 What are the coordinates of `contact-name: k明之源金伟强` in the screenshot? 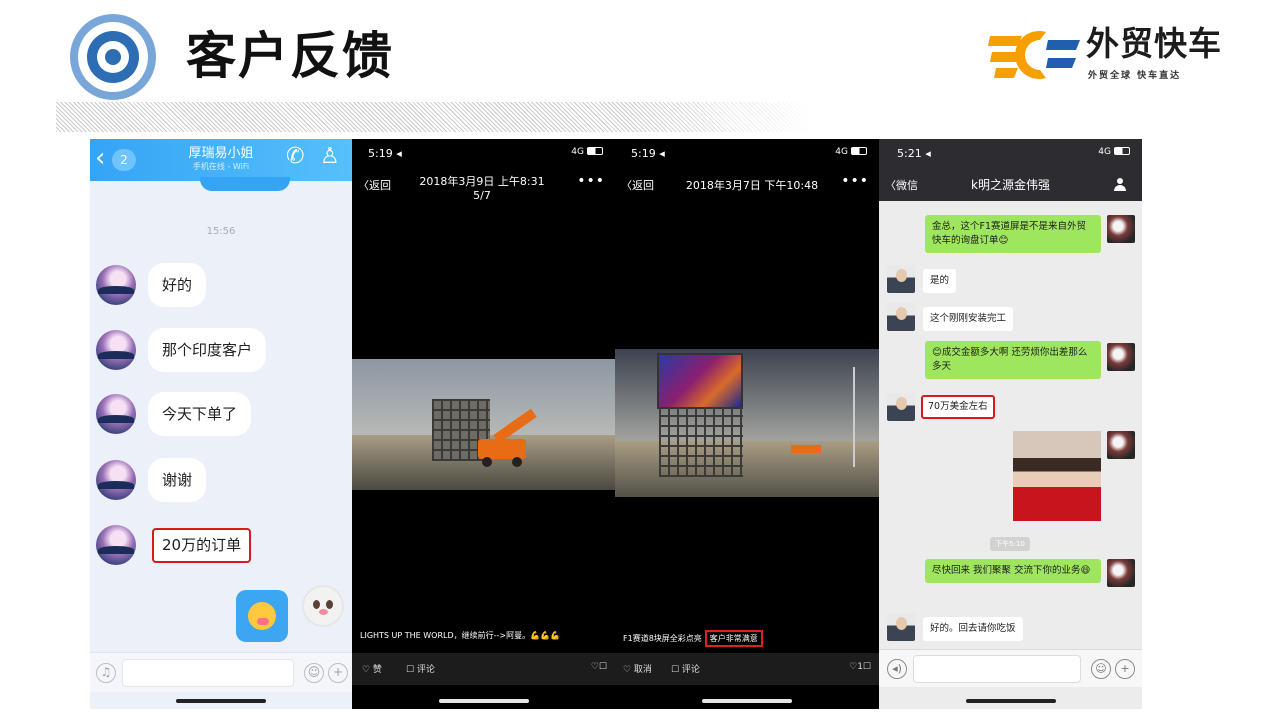 It's located at (1010, 185).